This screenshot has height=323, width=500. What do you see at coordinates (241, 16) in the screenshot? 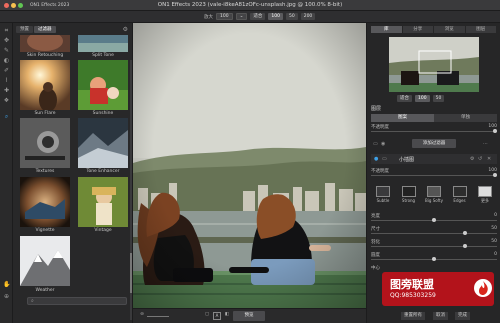
I see `zoom-dropdown: ⌄` at bounding box center [241, 16].